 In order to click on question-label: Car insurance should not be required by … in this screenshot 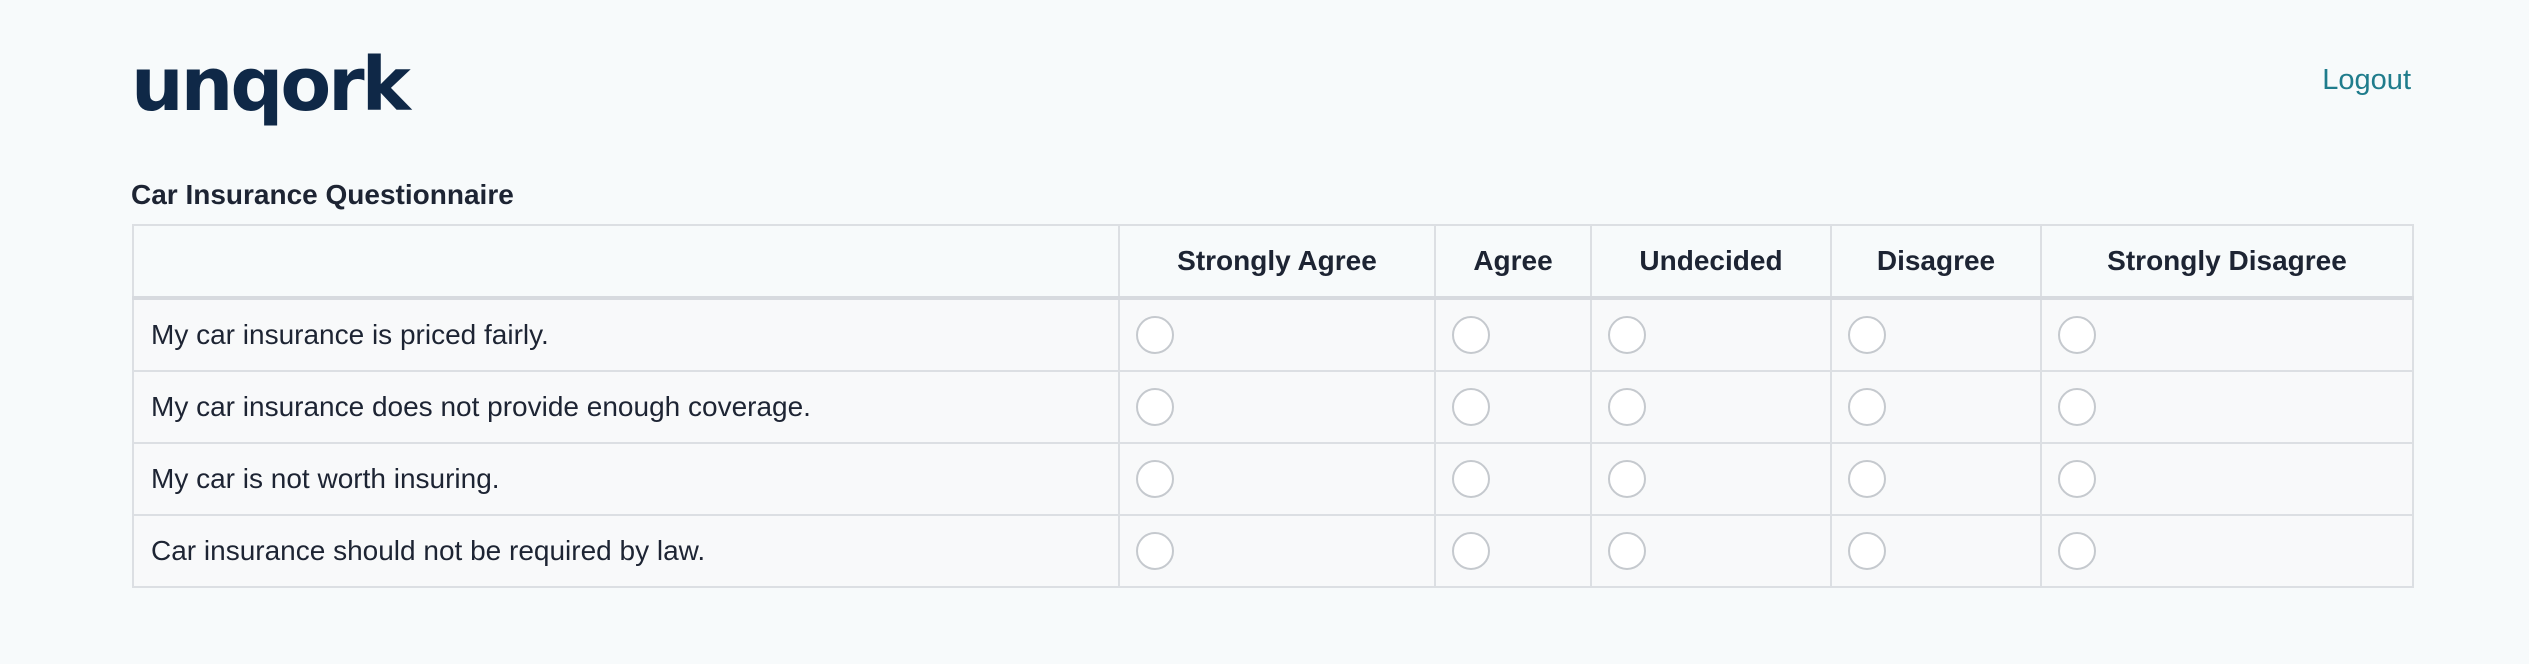, I will do `click(626, 551)`.